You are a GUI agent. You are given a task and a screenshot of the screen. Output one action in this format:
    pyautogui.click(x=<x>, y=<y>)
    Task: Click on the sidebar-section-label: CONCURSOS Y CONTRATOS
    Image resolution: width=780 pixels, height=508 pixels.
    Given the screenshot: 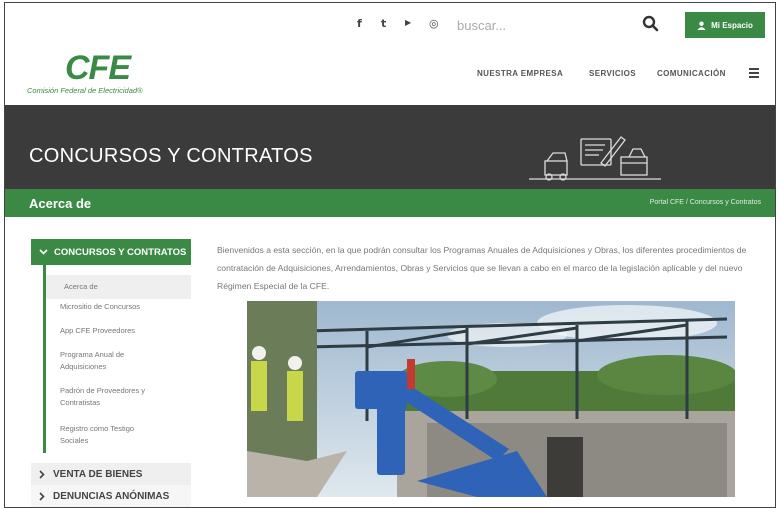 What is the action you would take?
    pyautogui.click(x=120, y=252)
    